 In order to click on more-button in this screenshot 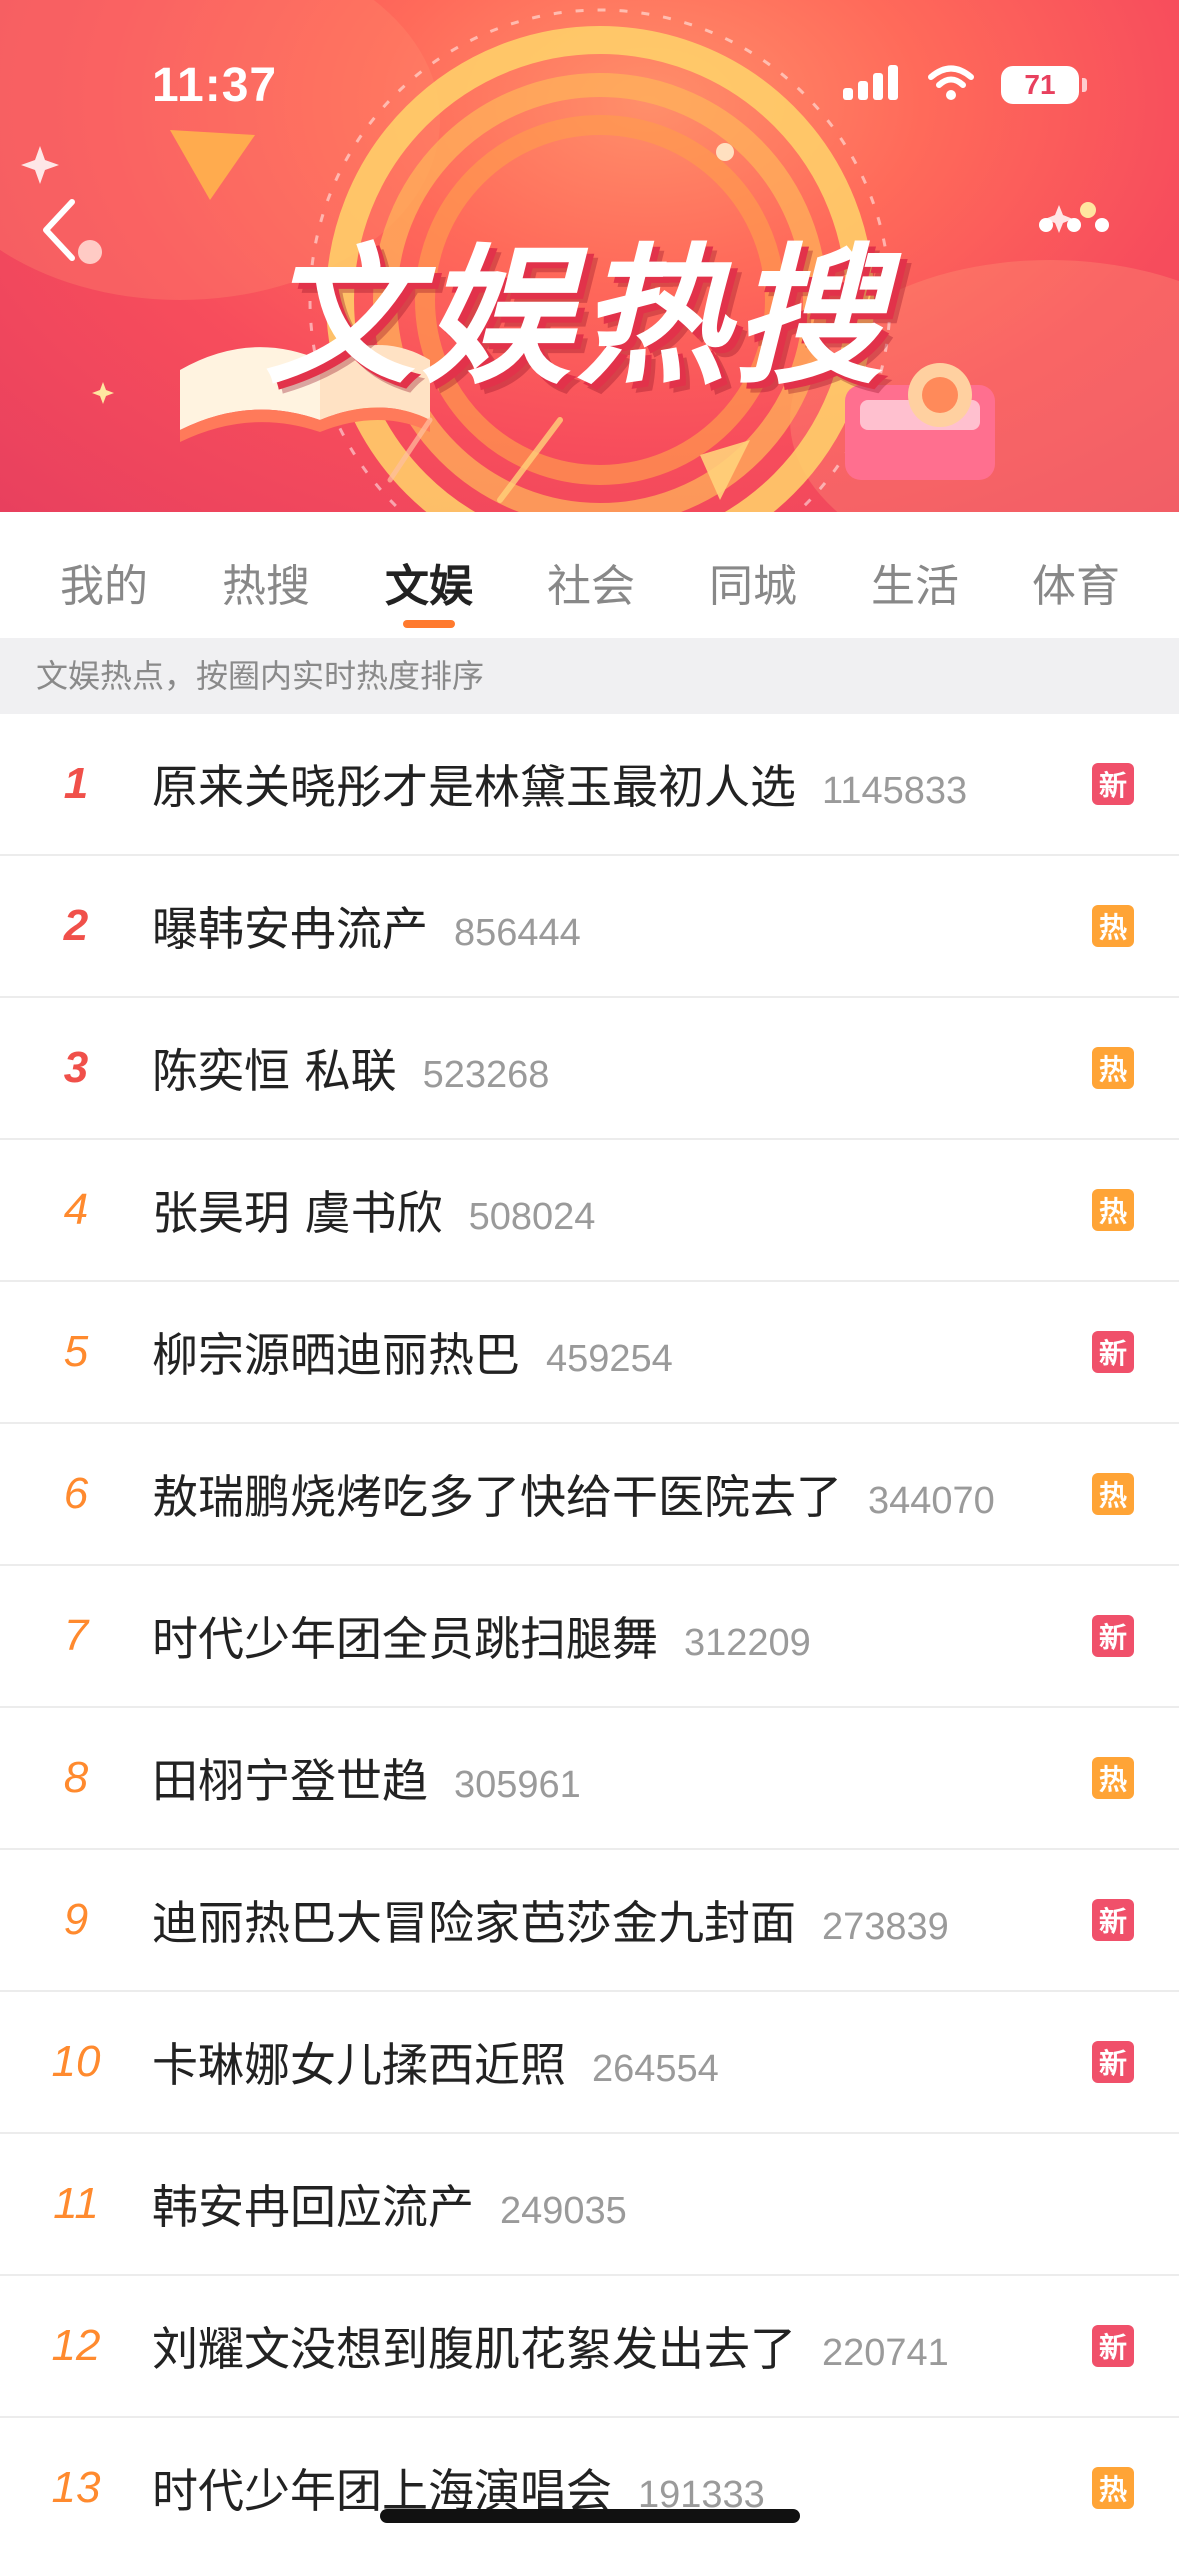, I will do `click(1089, 225)`.